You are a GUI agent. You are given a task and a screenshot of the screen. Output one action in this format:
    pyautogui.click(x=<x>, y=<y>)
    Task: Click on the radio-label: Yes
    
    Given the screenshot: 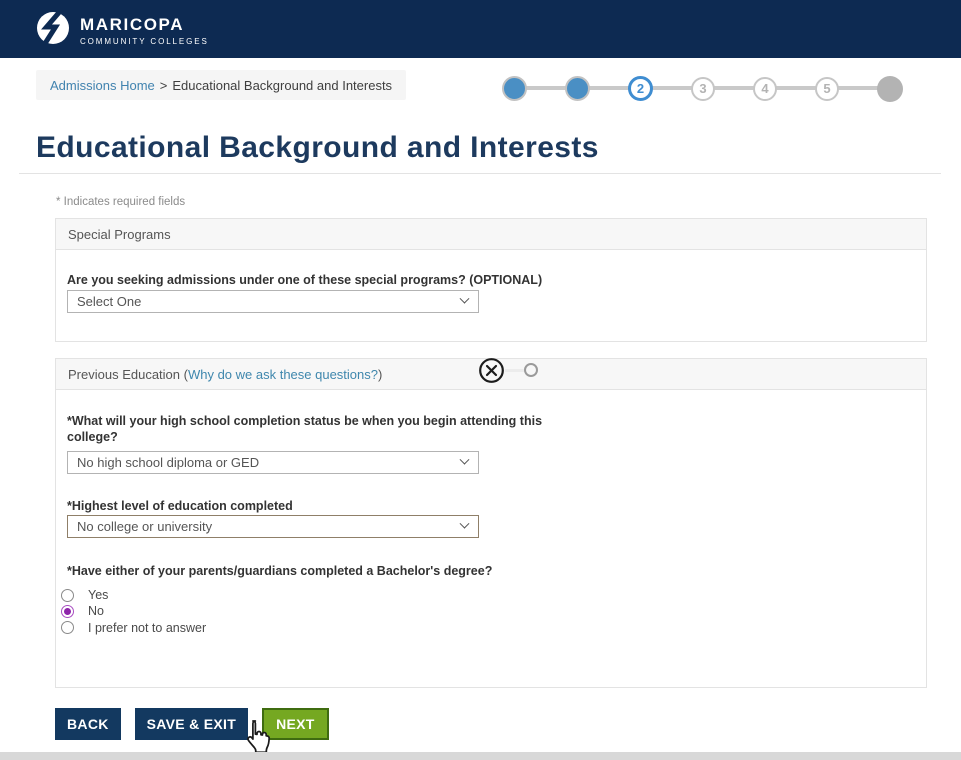 What is the action you would take?
    pyautogui.click(x=98, y=595)
    